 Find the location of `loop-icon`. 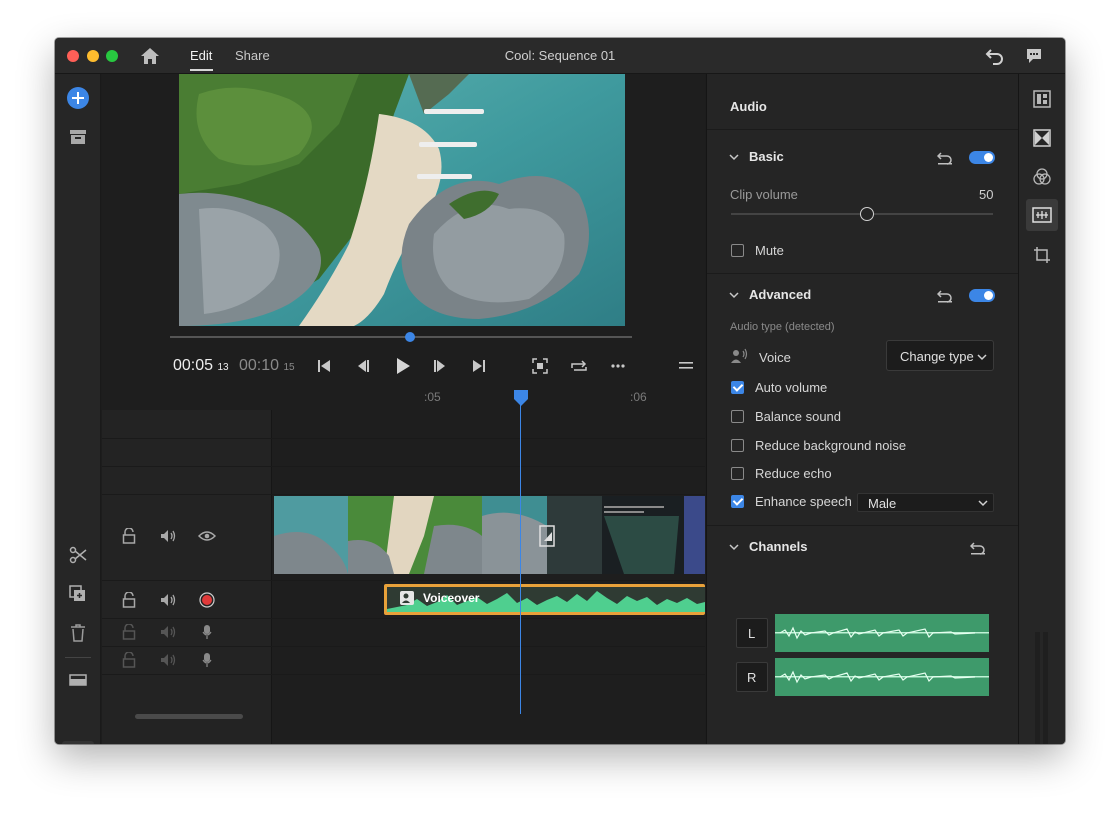

loop-icon is located at coordinates (579, 366).